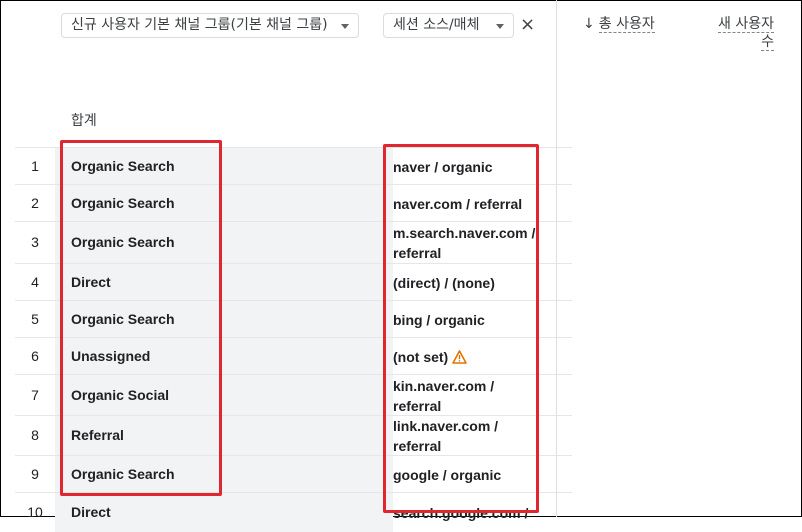  What do you see at coordinates (444, 385) in the screenshot?
I see `source-medium-text: kin.naver.com /` at bounding box center [444, 385].